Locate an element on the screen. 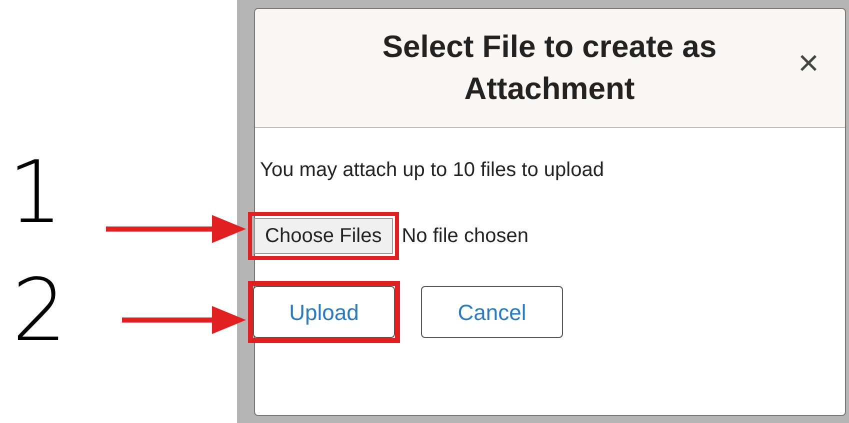 This screenshot has height=423, width=849. dialog-button: Upload is located at coordinates (324, 312).